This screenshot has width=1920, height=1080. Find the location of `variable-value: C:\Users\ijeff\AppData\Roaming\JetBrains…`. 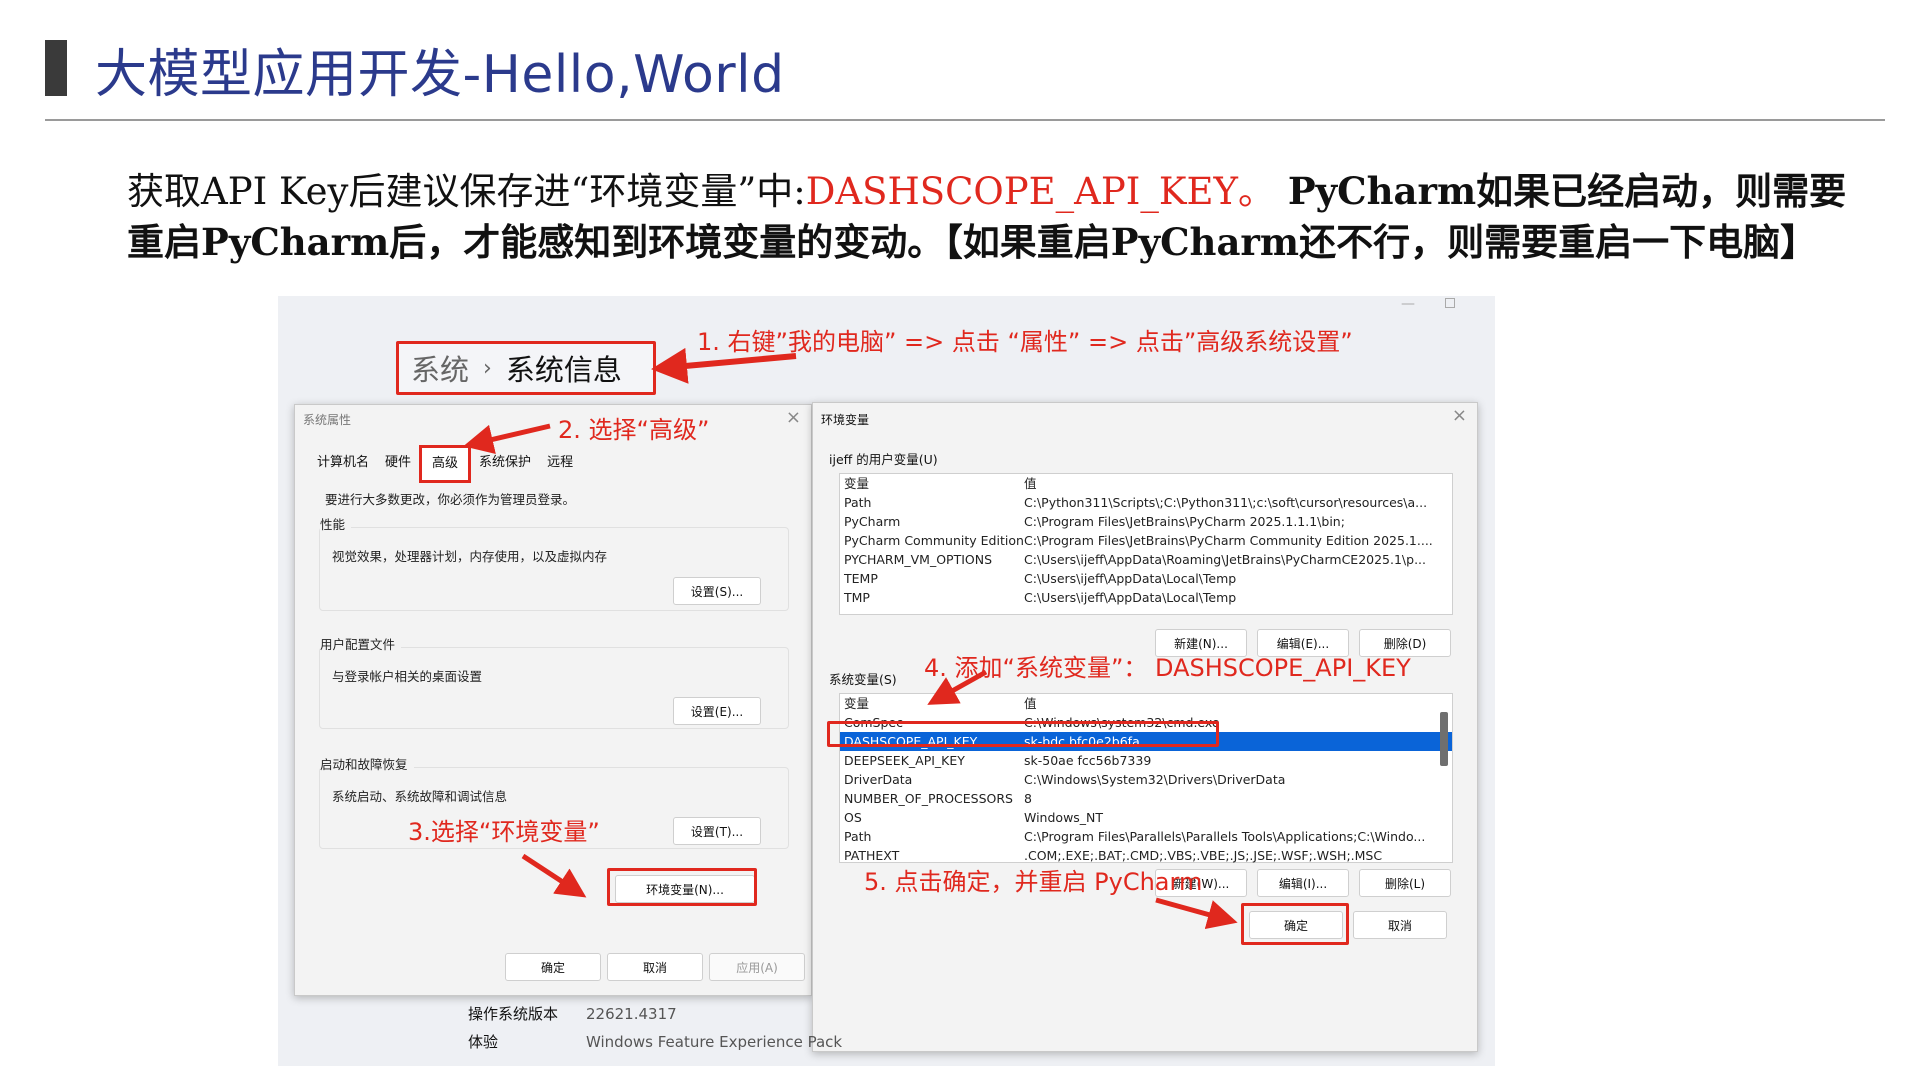

variable-value: C:\Users\ijeff\AppData\Roaming\JetBrains… is located at coordinates (1225, 559).